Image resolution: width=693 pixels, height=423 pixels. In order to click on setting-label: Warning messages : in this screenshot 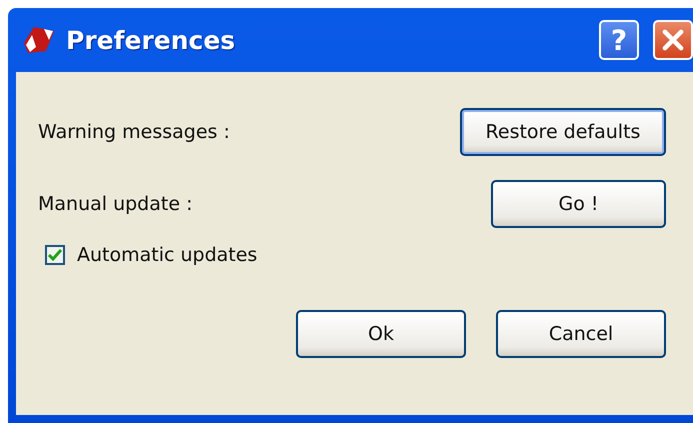, I will do `click(134, 132)`.